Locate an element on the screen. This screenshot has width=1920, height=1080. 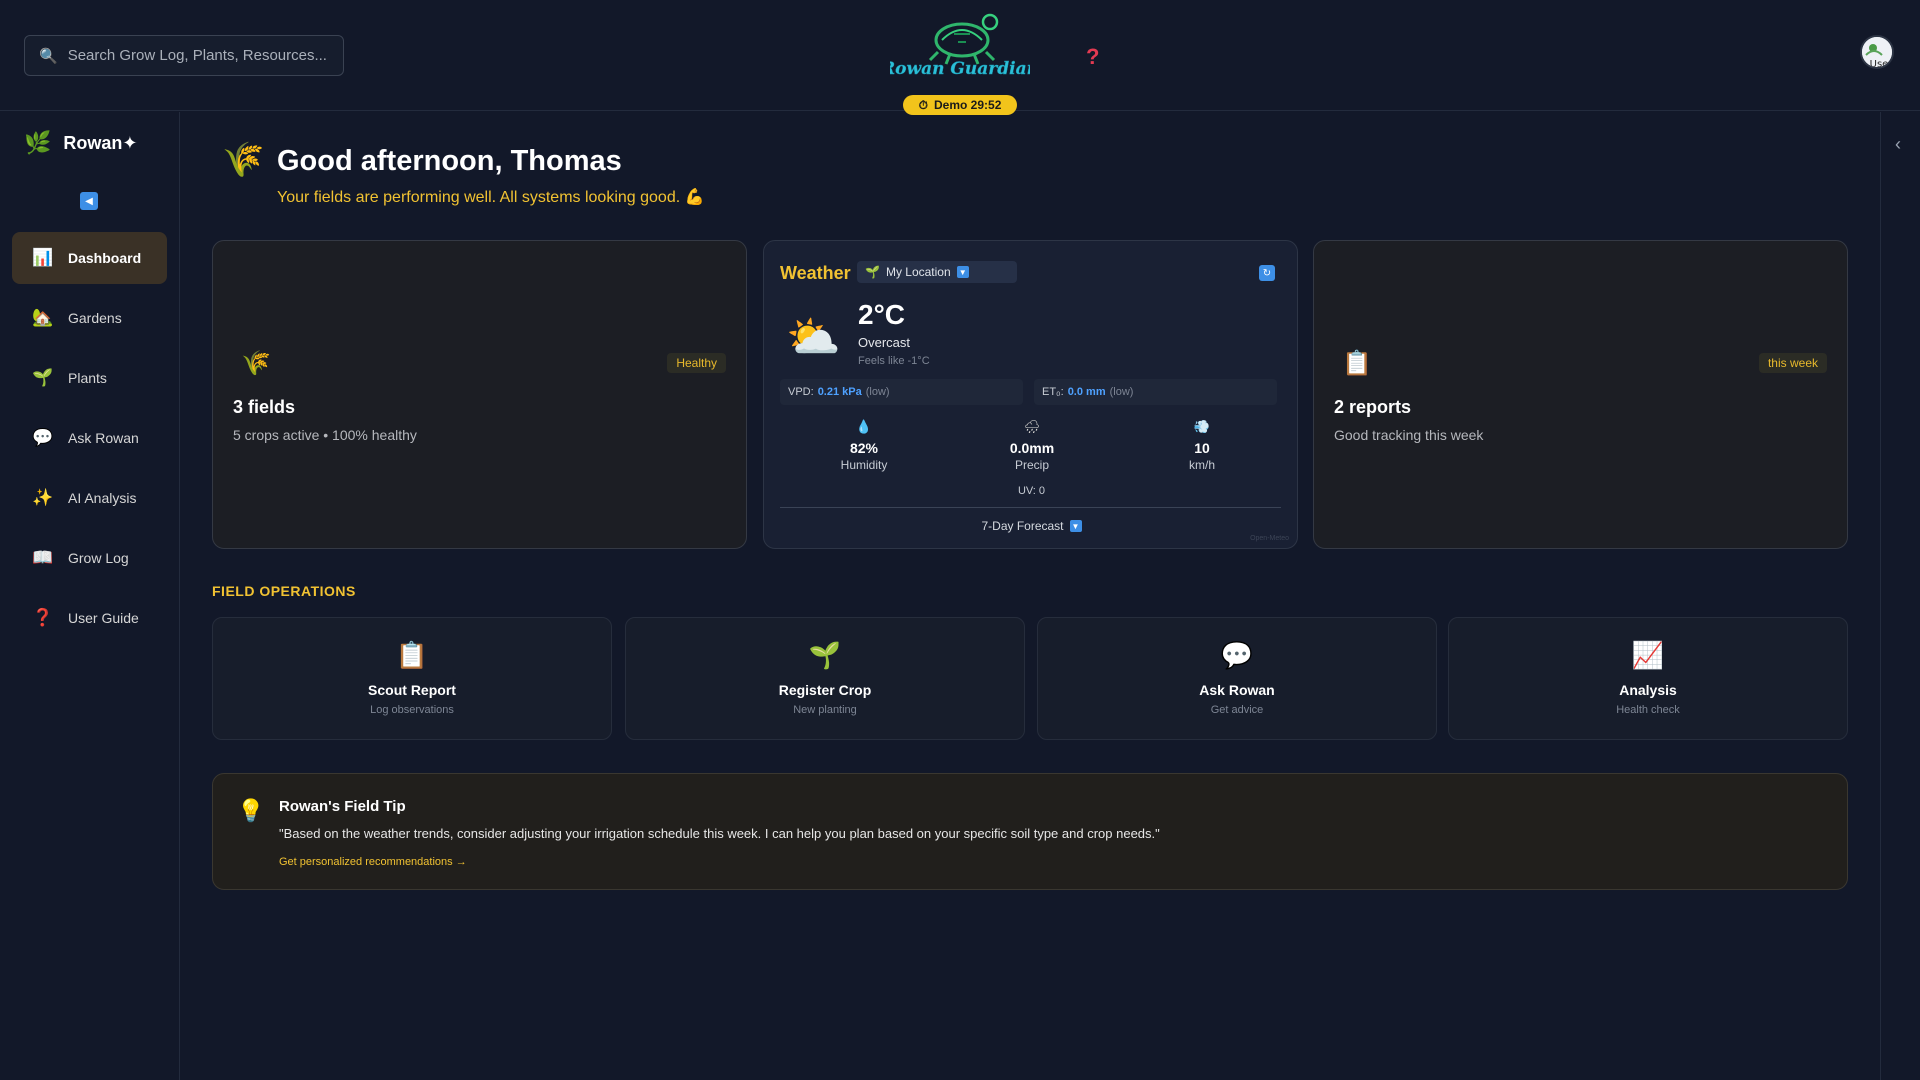
et-readout: ET₀: 0.0 mm (low) is located at coordinates (1155, 392).